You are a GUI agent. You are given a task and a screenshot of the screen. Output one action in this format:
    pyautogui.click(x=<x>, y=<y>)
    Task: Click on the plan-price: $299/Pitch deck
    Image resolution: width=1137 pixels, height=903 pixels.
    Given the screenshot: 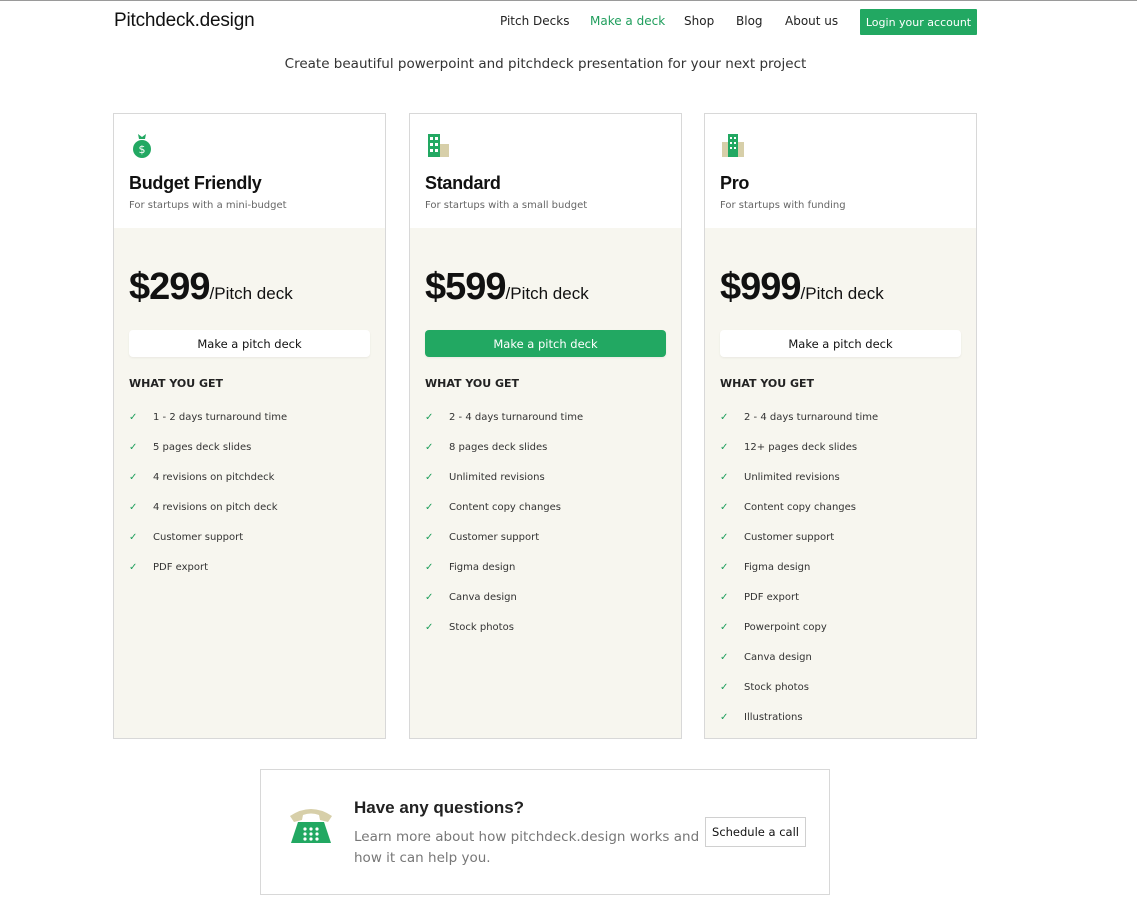 What is the action you would take?
    pyautogui.click(x=211, y=287)
    